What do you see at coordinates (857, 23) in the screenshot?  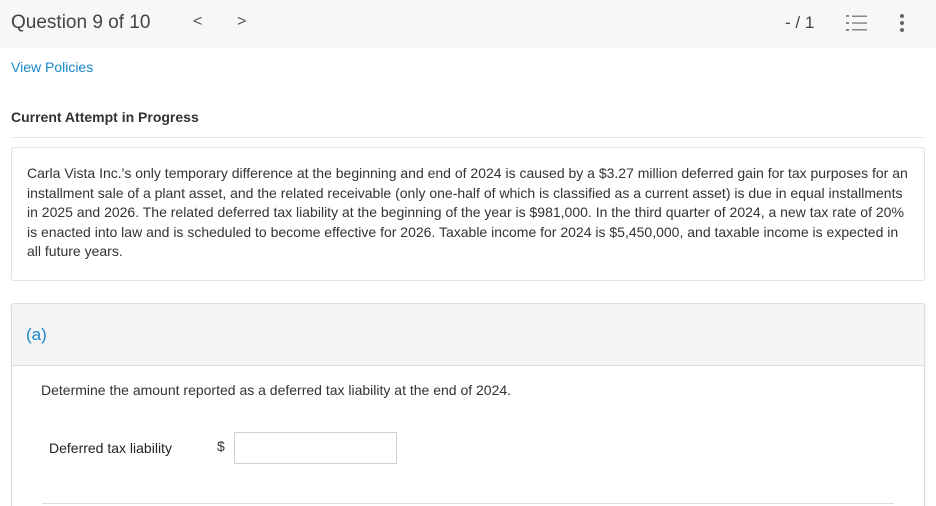 I see `list-numbered-icon` at bounding box center [857, 23].